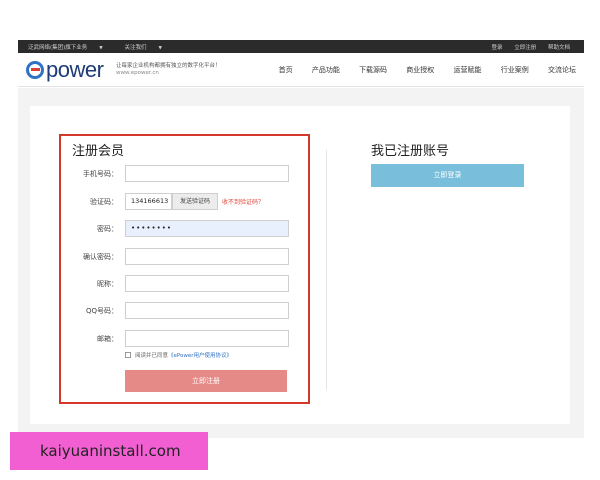 This screenshot has width=600, height=480. I want to click on logo-text: power, so click(75, 69).